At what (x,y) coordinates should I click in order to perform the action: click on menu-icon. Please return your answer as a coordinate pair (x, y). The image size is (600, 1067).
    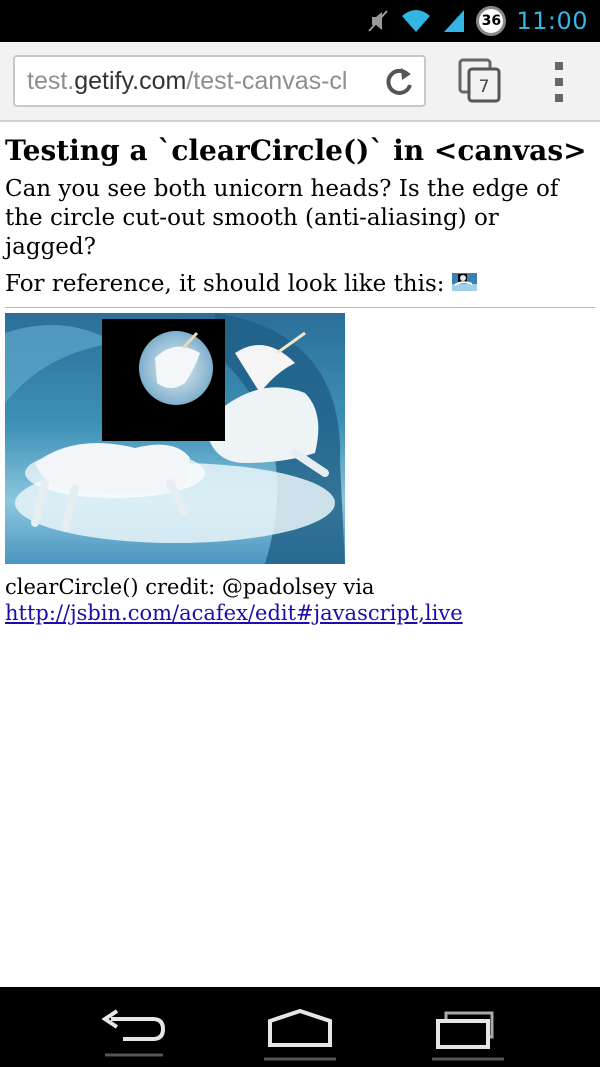
    Looking at the image, I should click on (559, 82).